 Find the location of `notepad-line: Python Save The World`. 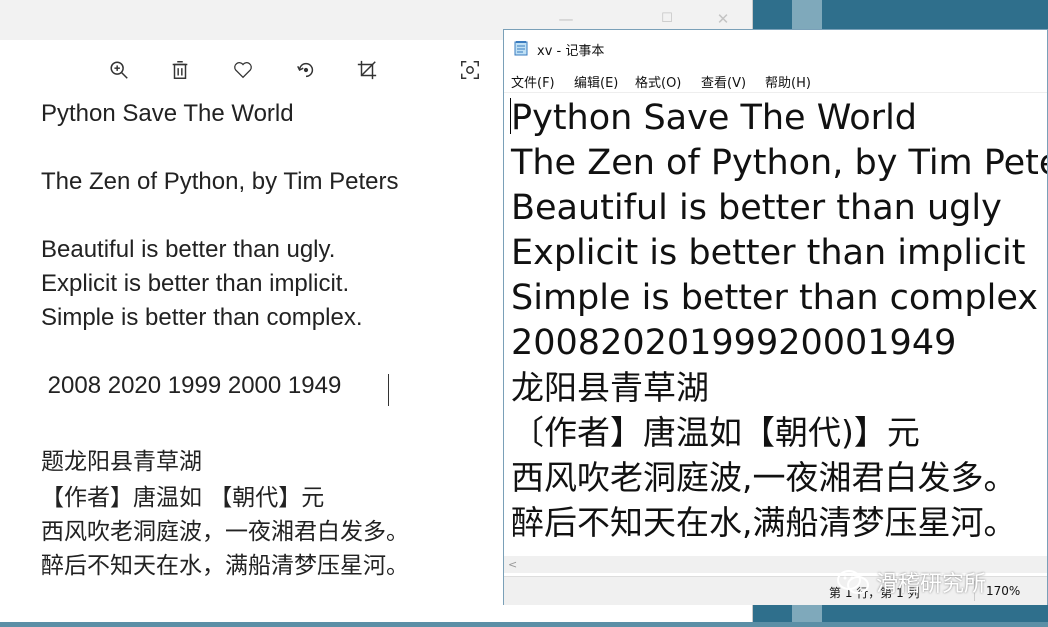

notepad-line: Python Save The World is located at coordinates (714, 118).